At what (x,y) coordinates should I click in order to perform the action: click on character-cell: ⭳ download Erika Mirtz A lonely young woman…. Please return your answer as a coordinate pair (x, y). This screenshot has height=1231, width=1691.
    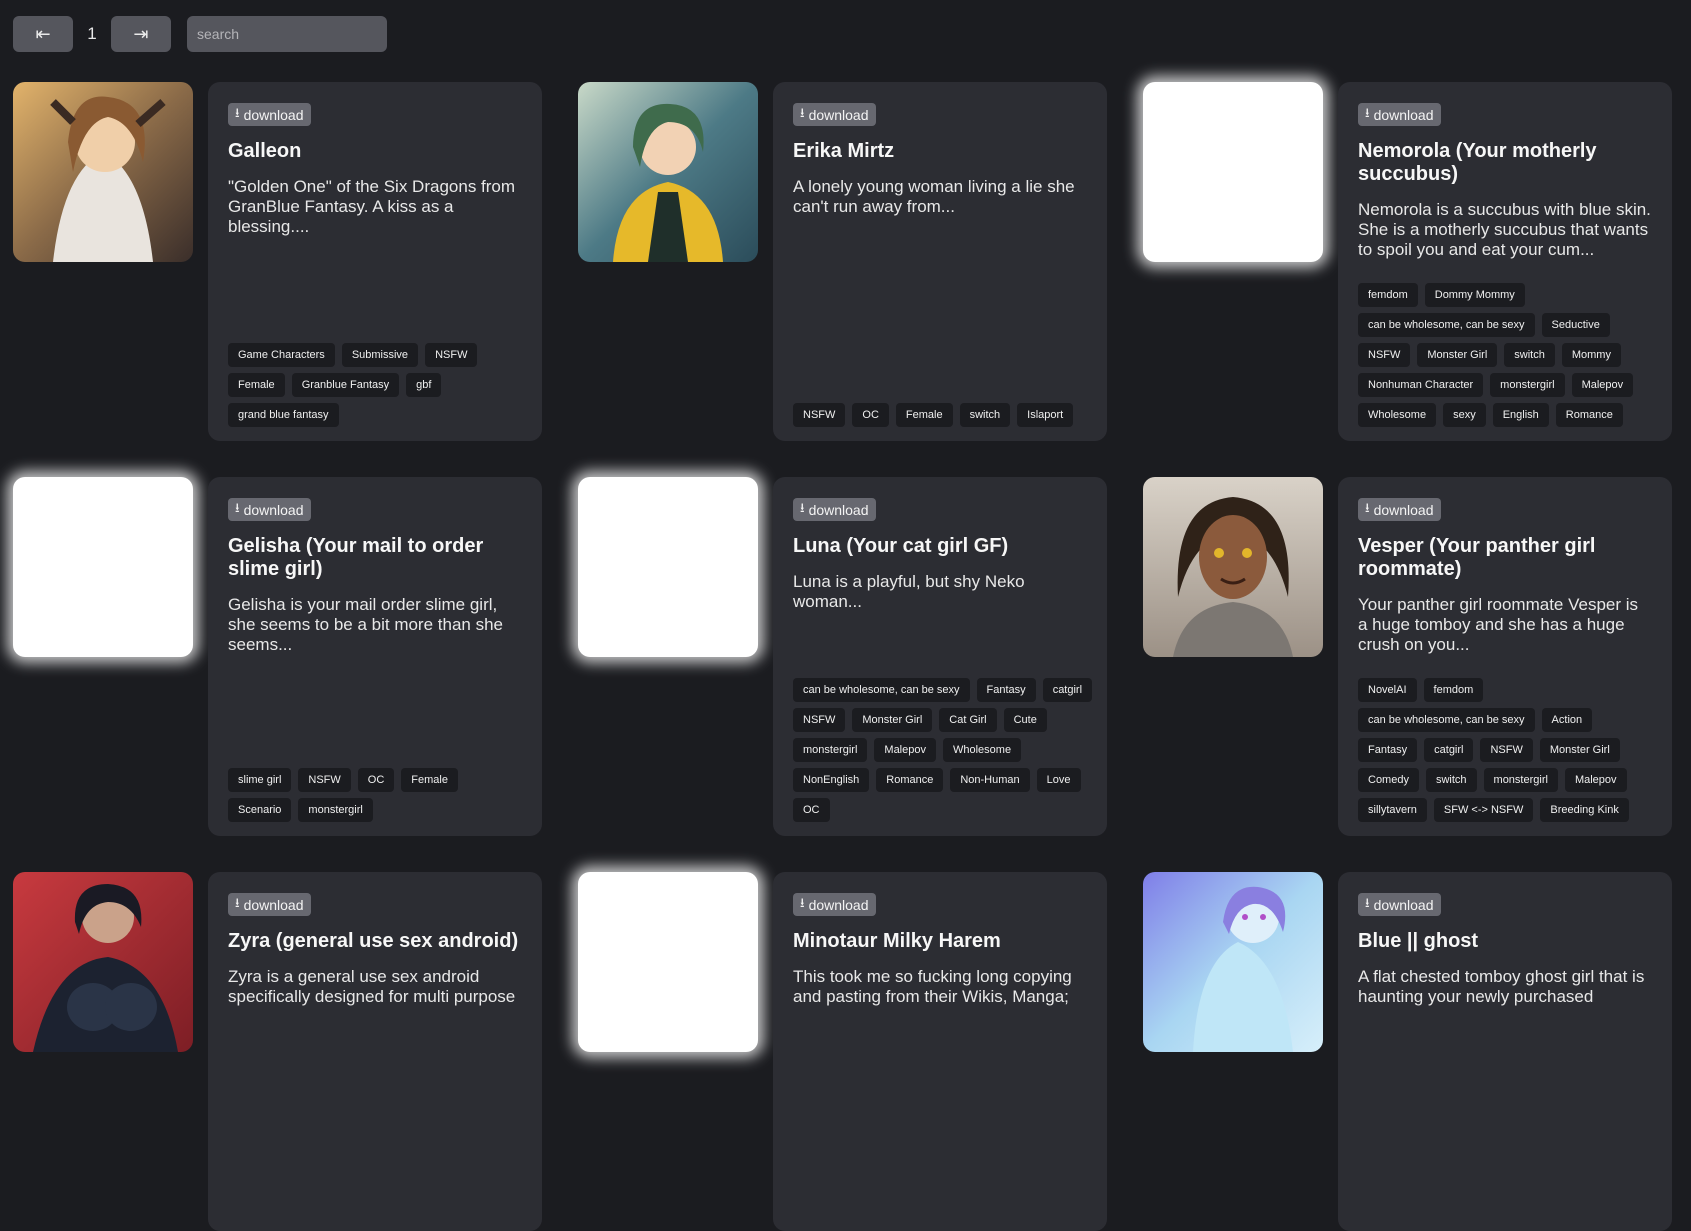
    Looking at the image, I should click on (855, 261).